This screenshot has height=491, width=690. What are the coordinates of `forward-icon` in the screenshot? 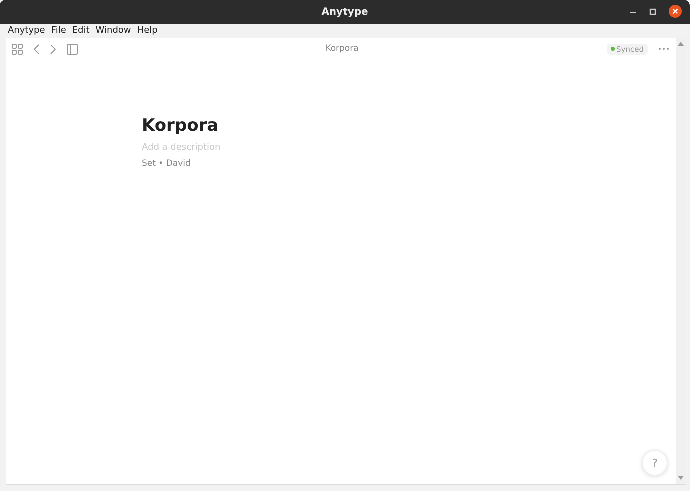 It's located at (53, 49).